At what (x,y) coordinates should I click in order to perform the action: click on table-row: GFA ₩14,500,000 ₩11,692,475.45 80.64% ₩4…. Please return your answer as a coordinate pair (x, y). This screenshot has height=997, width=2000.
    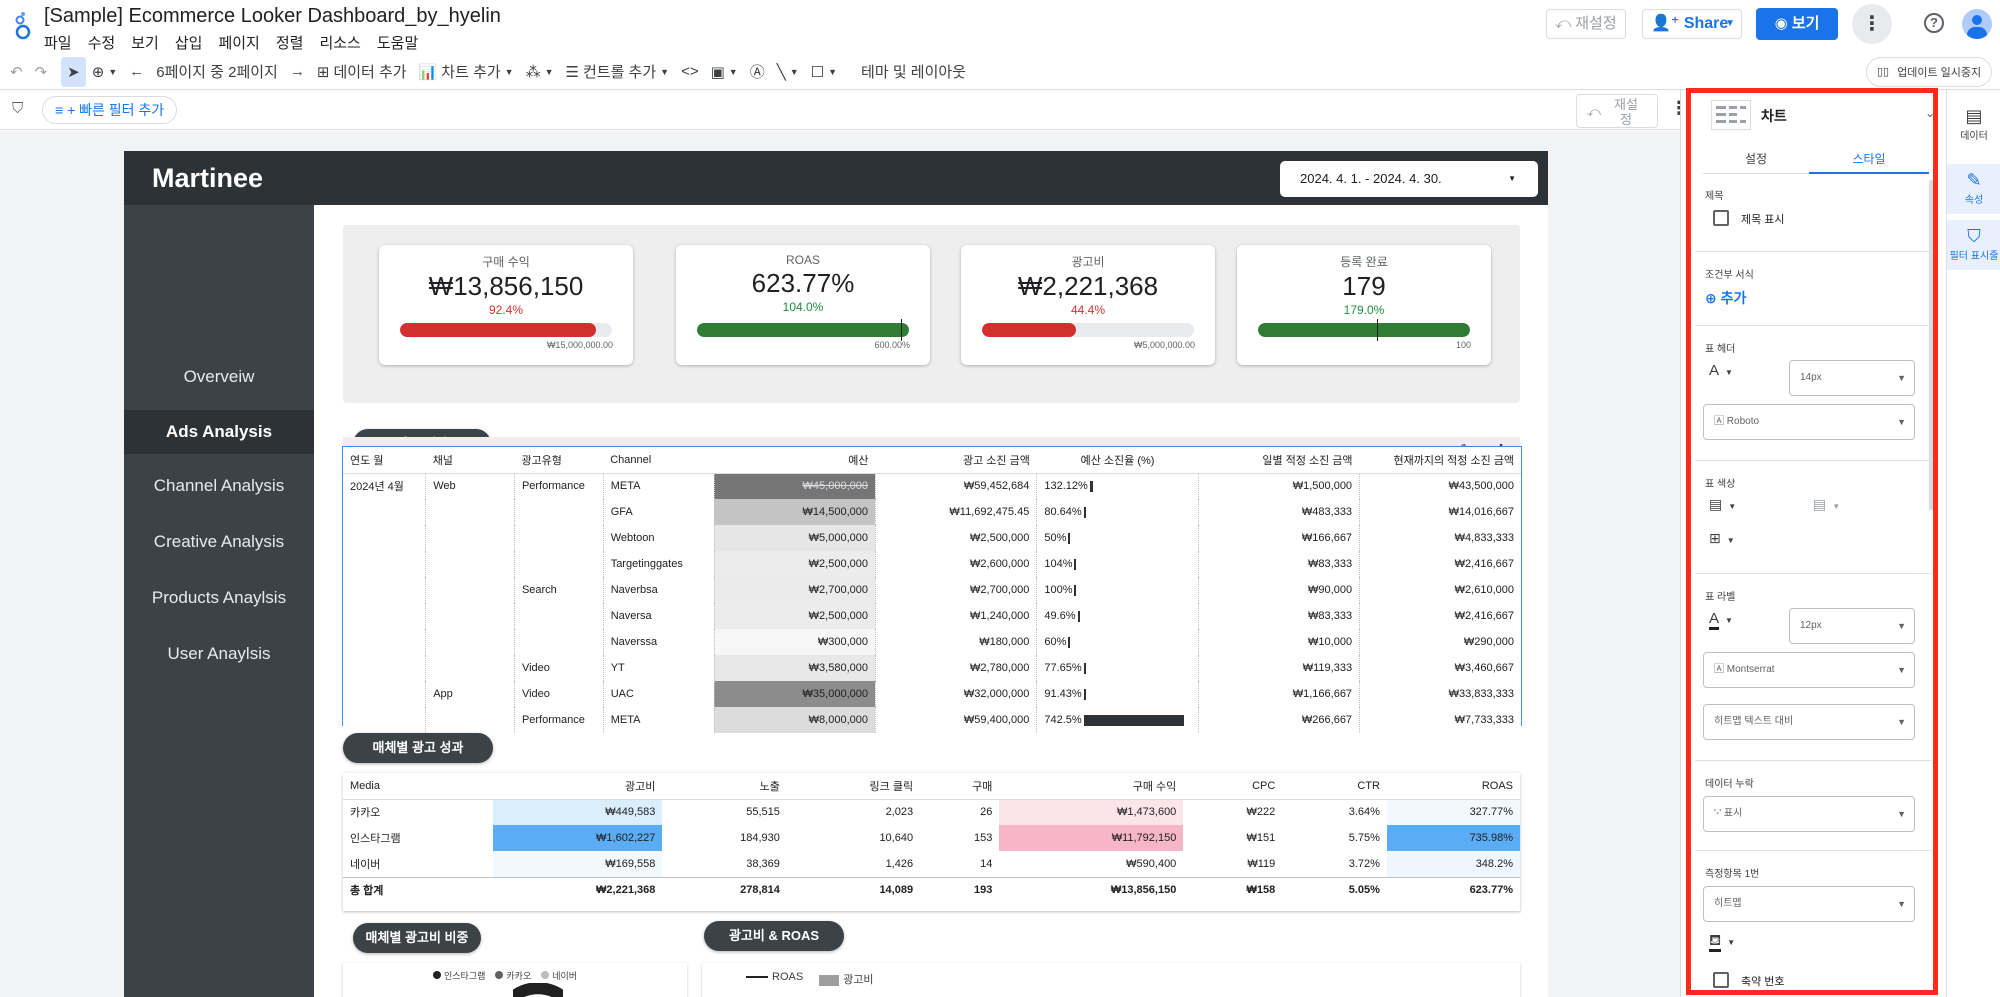
    Looking at the image, I should click on (932, 512).